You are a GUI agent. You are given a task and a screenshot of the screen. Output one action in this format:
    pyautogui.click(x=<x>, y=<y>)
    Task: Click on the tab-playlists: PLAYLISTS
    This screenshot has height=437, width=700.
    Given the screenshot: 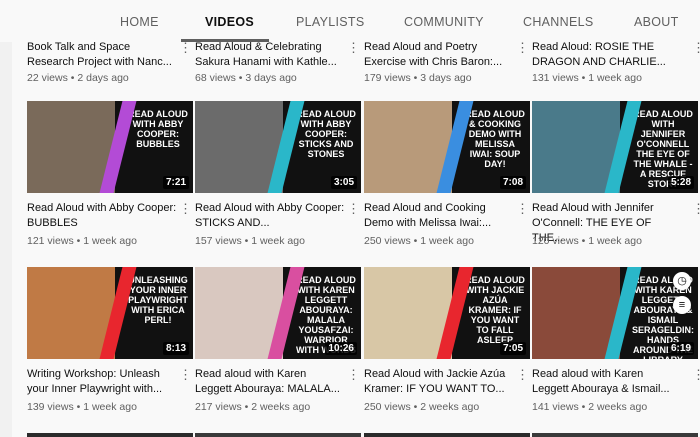 What is the action you would take?
    pyautogui.click(x=330, y=21)
    